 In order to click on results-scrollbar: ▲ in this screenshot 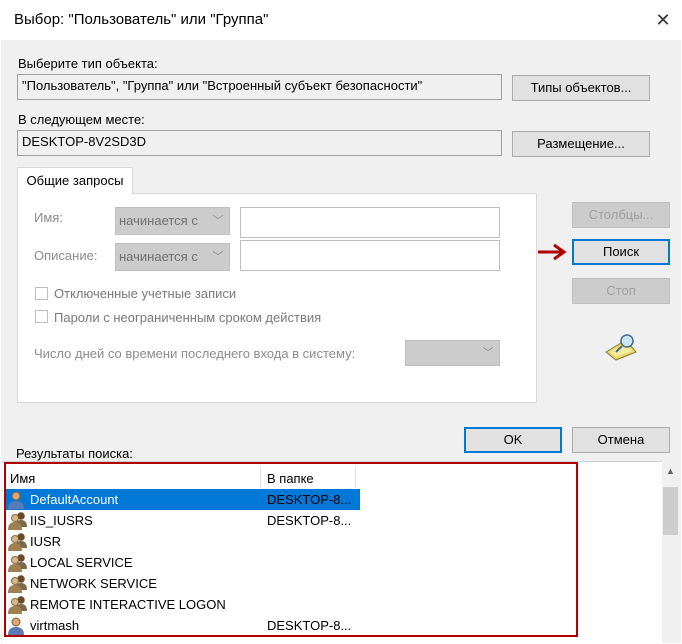, I will do `click(670, 553)`.